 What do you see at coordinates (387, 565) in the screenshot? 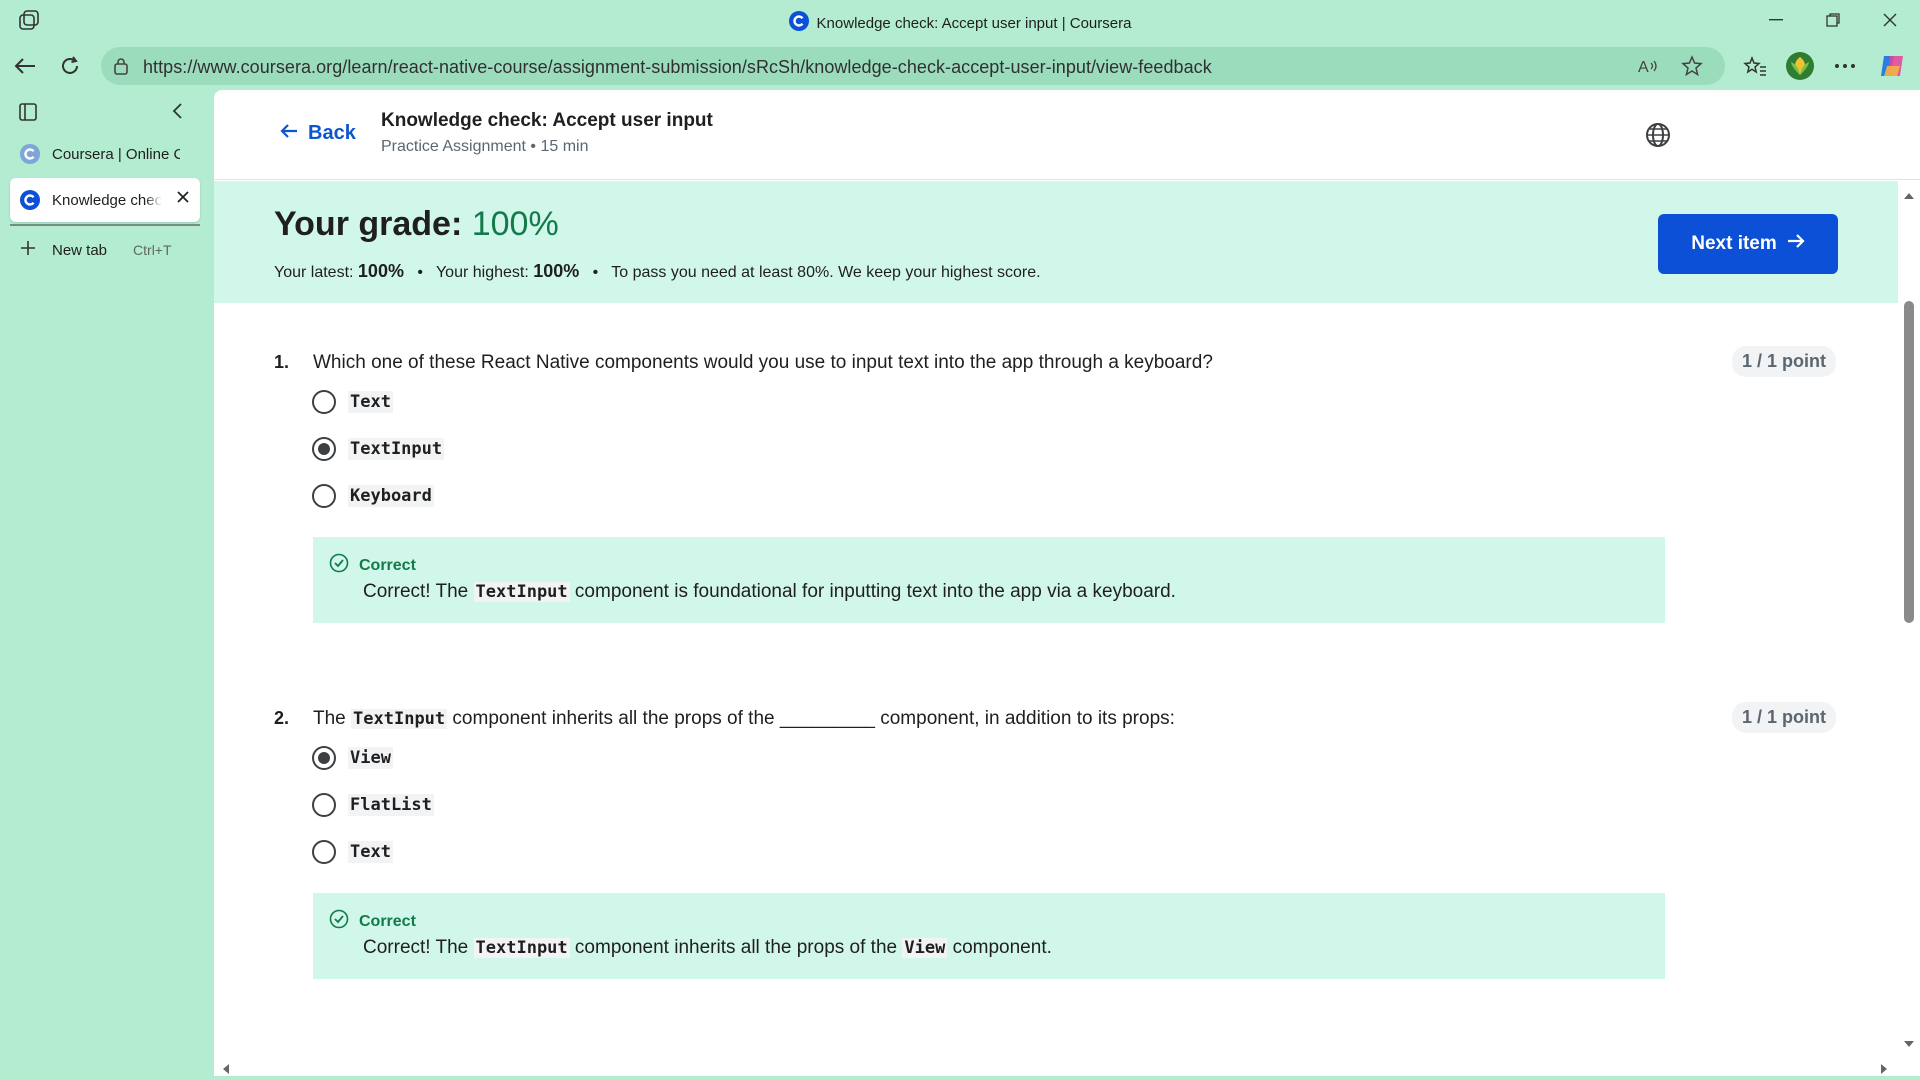
I see `feedback-status: Correct` at bounding box center [387, 565].